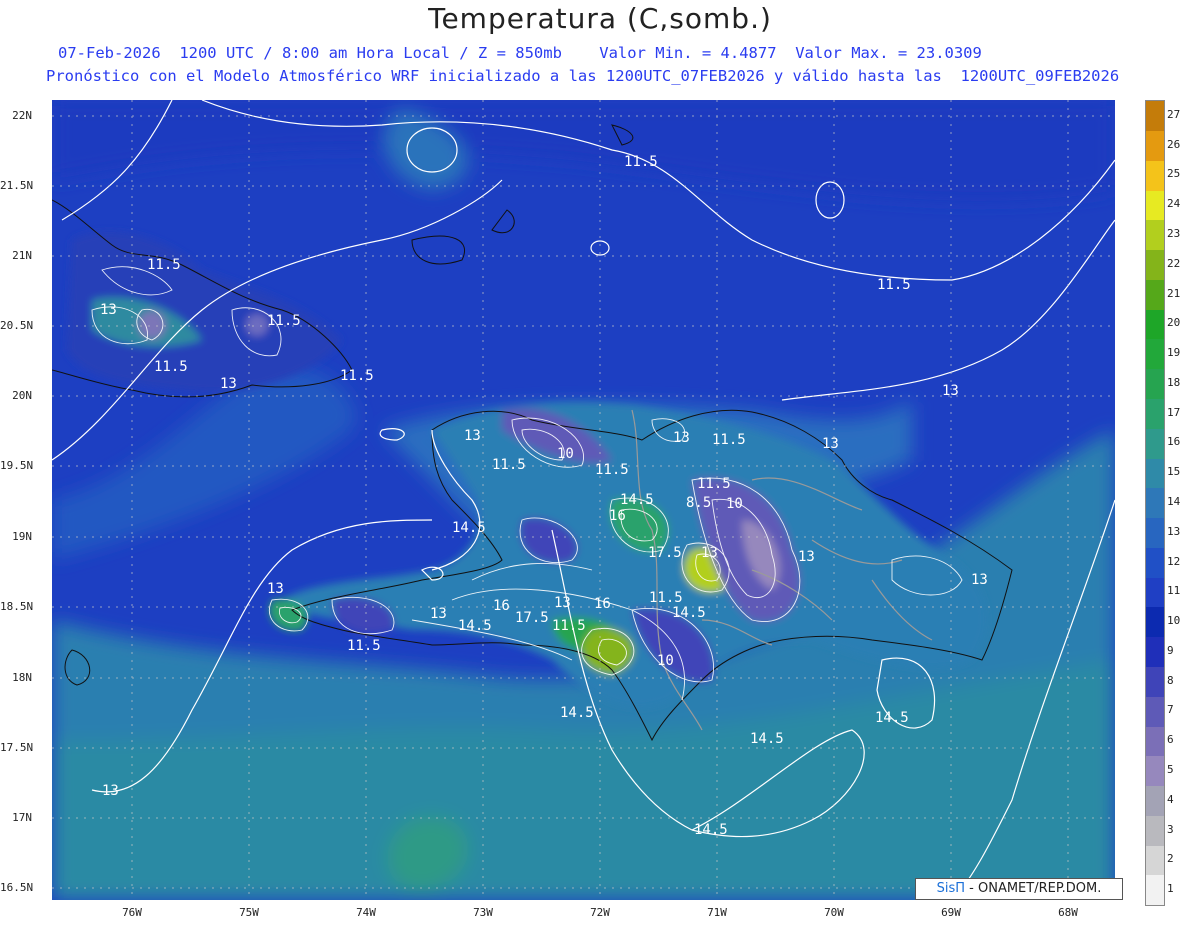 Image resolution: width=1200 pixels, height=927 pixels. Describe the element at coordinates (1174, 263) in the screenshot. I see `legend-value: 22` at that location.